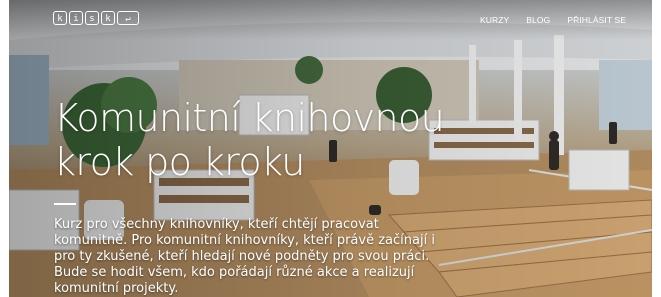  Describe the element at coordinates (60, 18) in the screenshot. I see `logo-key-k: k` at that location.